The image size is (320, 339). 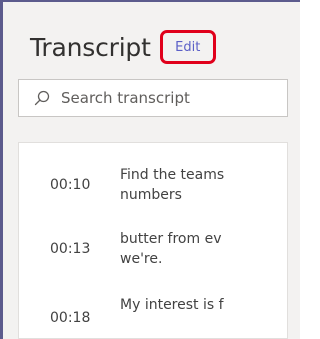 What do you see at coordinates (172, 305) in the screenshot?
I see `entry-text-line: My interest is f` at bounding box center [172, 305].